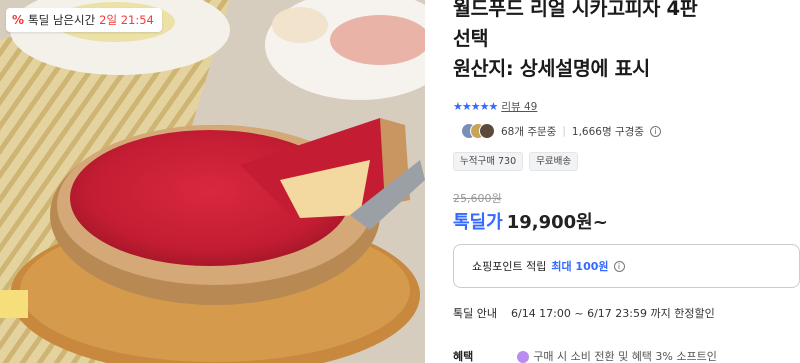  I want to click on avatar, so click(487, 131).